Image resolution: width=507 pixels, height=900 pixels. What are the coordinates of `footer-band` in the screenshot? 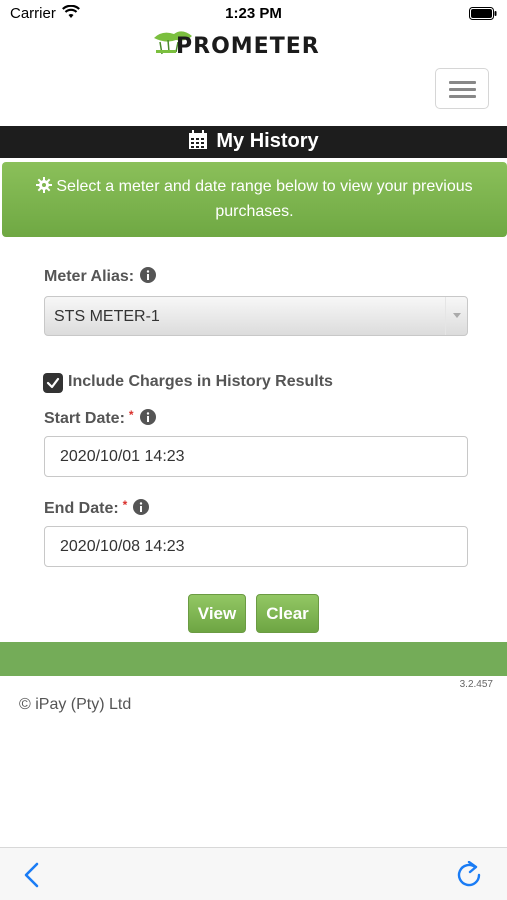 It's located at (253, 659).